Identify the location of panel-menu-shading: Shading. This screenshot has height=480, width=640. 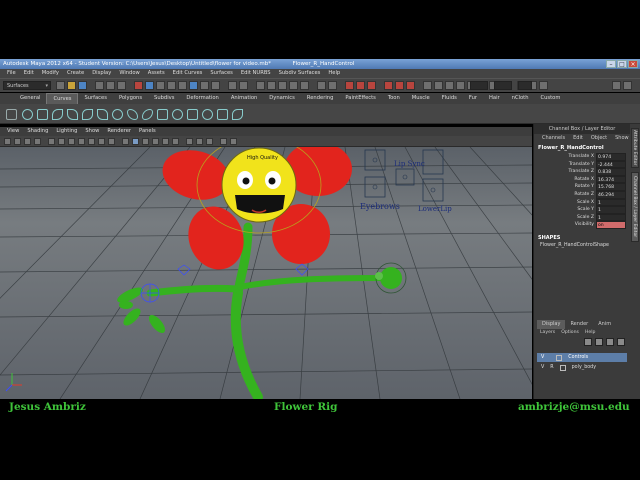
(37, 131).